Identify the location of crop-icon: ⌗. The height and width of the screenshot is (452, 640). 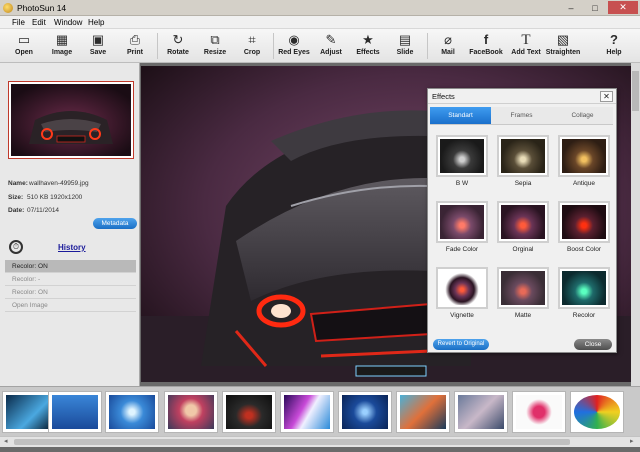
(252, 39).